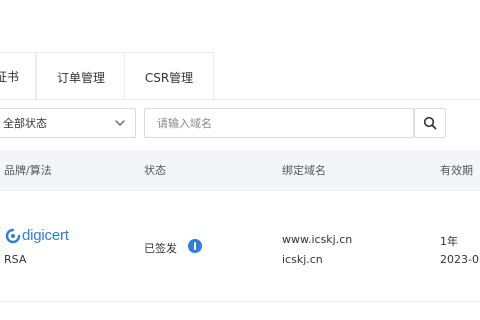 The width and height of the screenshot is (480, 320). What do you see at coordinates (15, 259) in the screenshot?
I see `algorithm-text: RSA` at bounding box center [15, 259].